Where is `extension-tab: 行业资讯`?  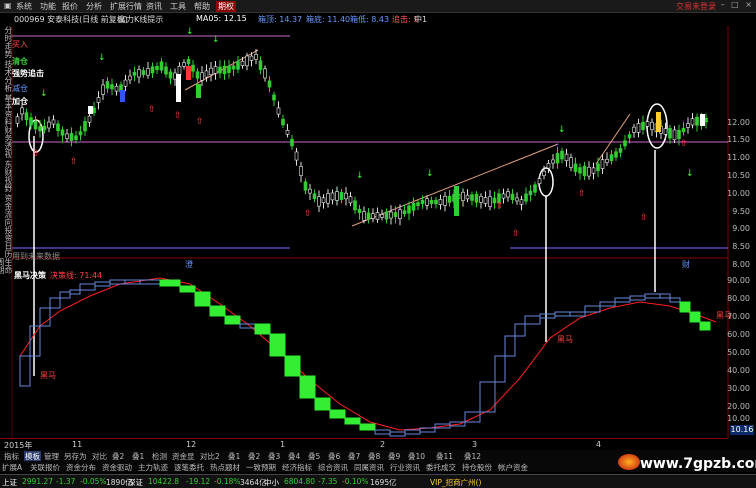
extension-tab: 行业资讯 is located at coordinates (405, 467).